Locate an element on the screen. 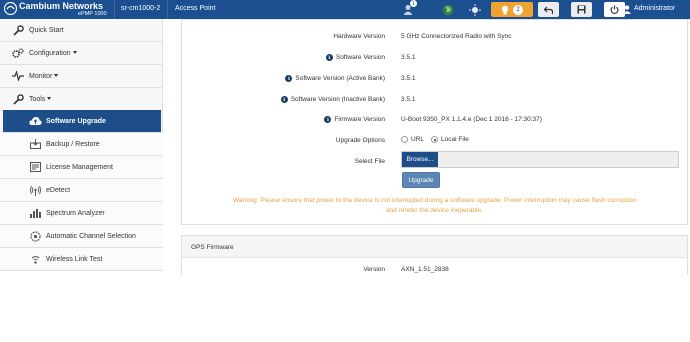 This screenshot has width=690, height=342. radio-local-file-label: Local File is located at coordinates (455, 139).